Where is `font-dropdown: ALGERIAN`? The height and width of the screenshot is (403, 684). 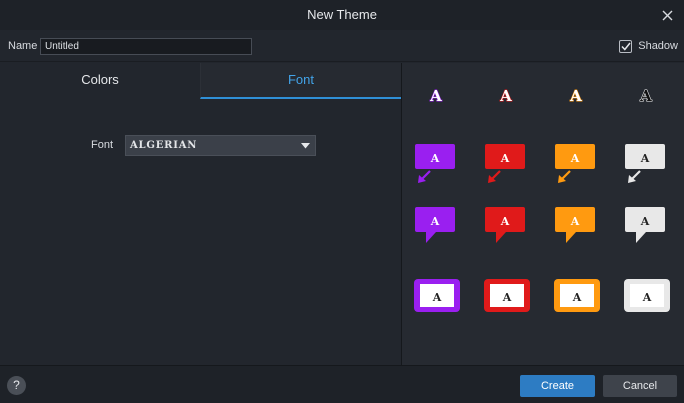
font-dropdown: ALGERIAN is located at coordinates (220, 145).